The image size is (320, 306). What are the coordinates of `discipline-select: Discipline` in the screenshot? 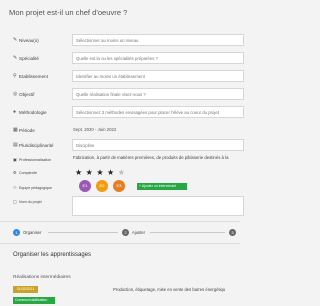 It's located at (158, 145).